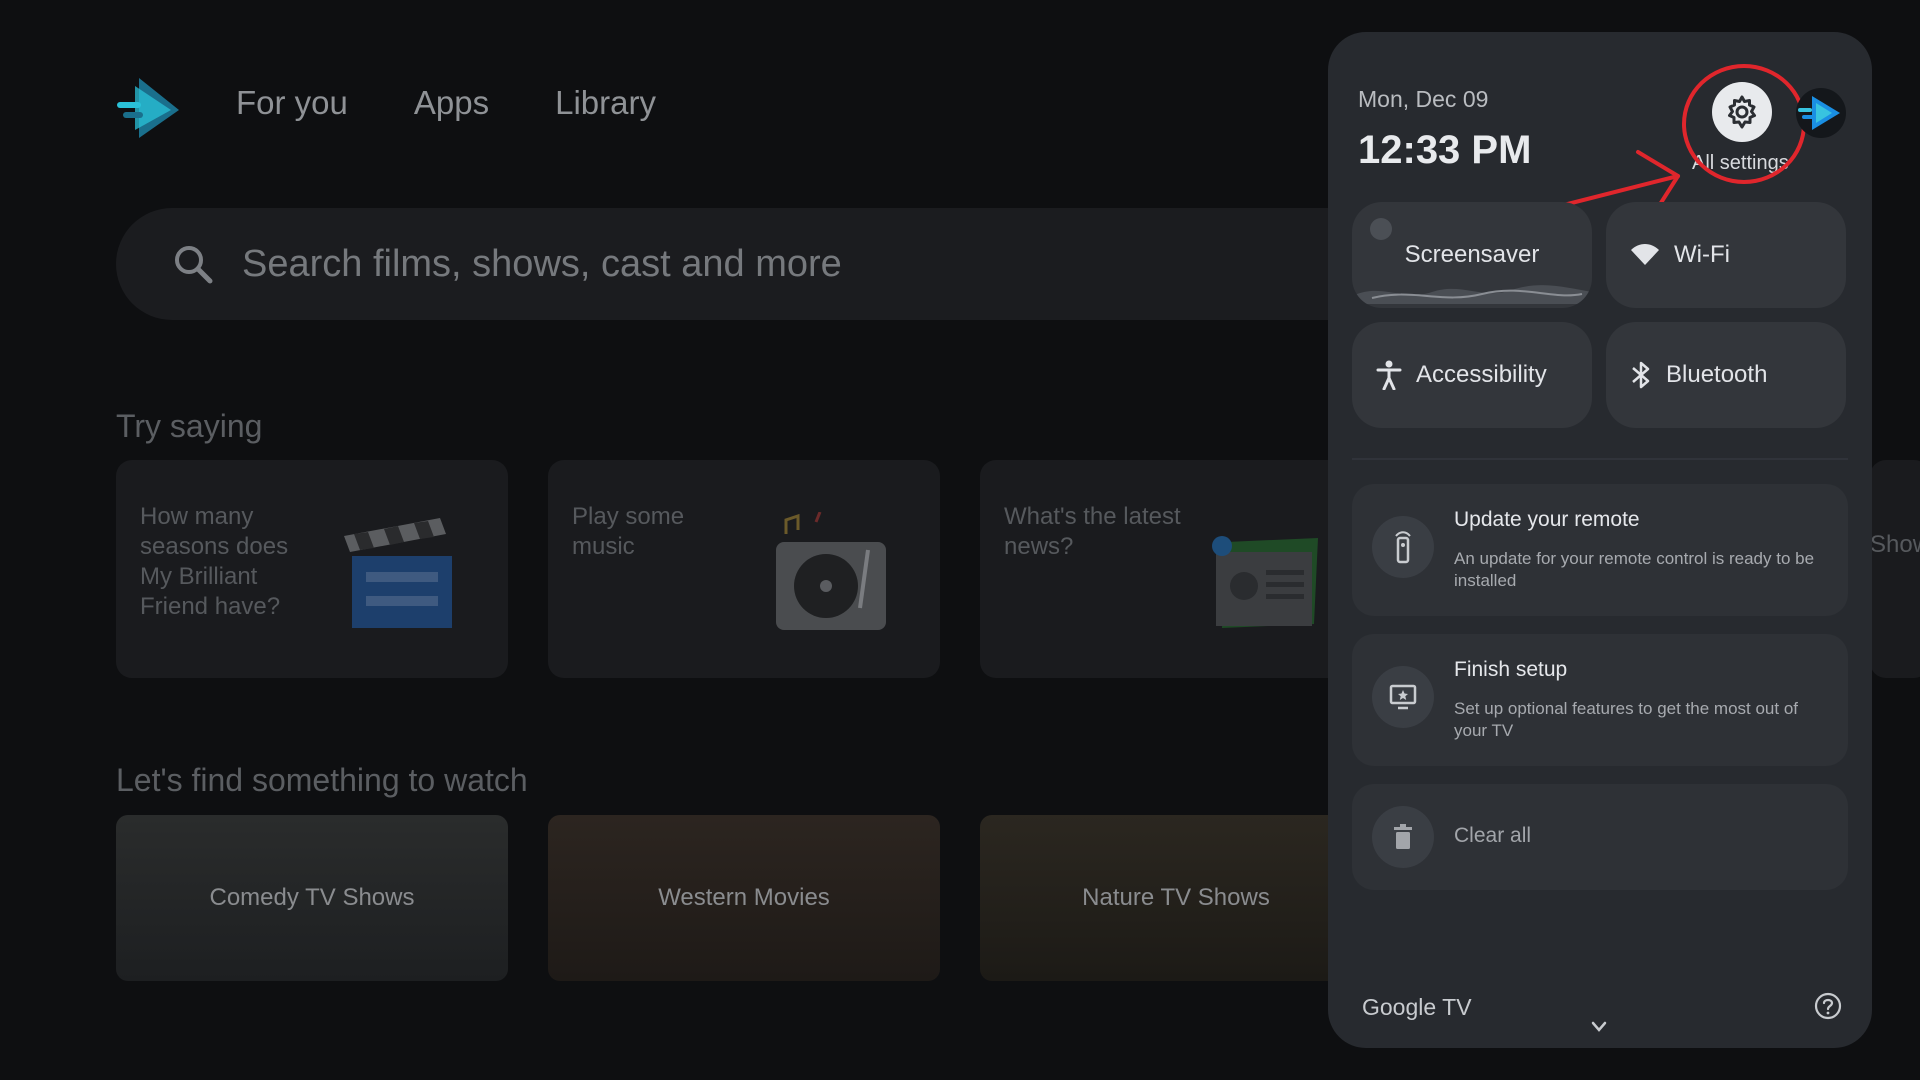 This screenshot has height=1080, width=1920. What do you see at coordinates (542, 263) in the screenshot?
I see `search-placeholder: Search films, shows, cast and more` at bounding box center [542, 263].